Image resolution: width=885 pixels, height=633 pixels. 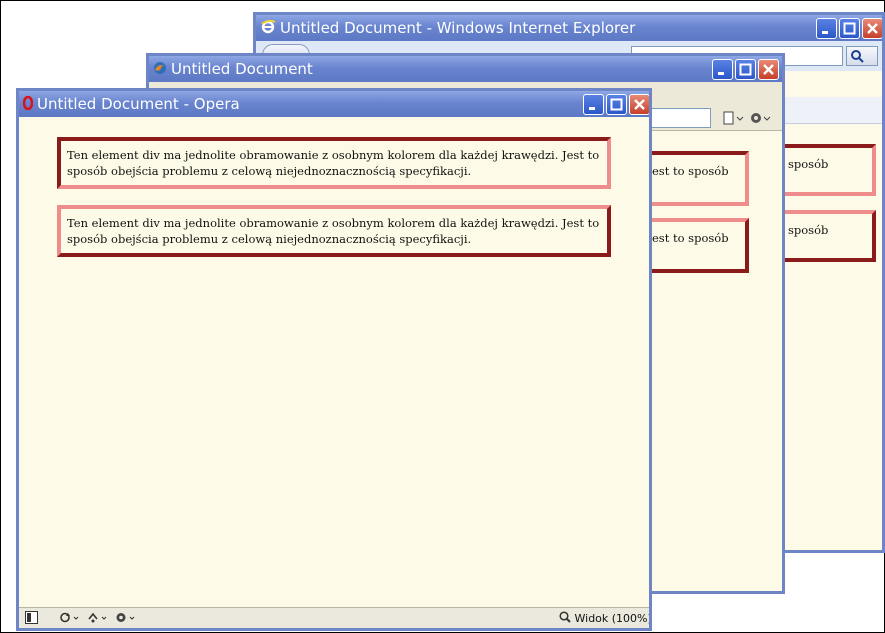 I want to click on ie-close-button, so click(x=872, y=28).